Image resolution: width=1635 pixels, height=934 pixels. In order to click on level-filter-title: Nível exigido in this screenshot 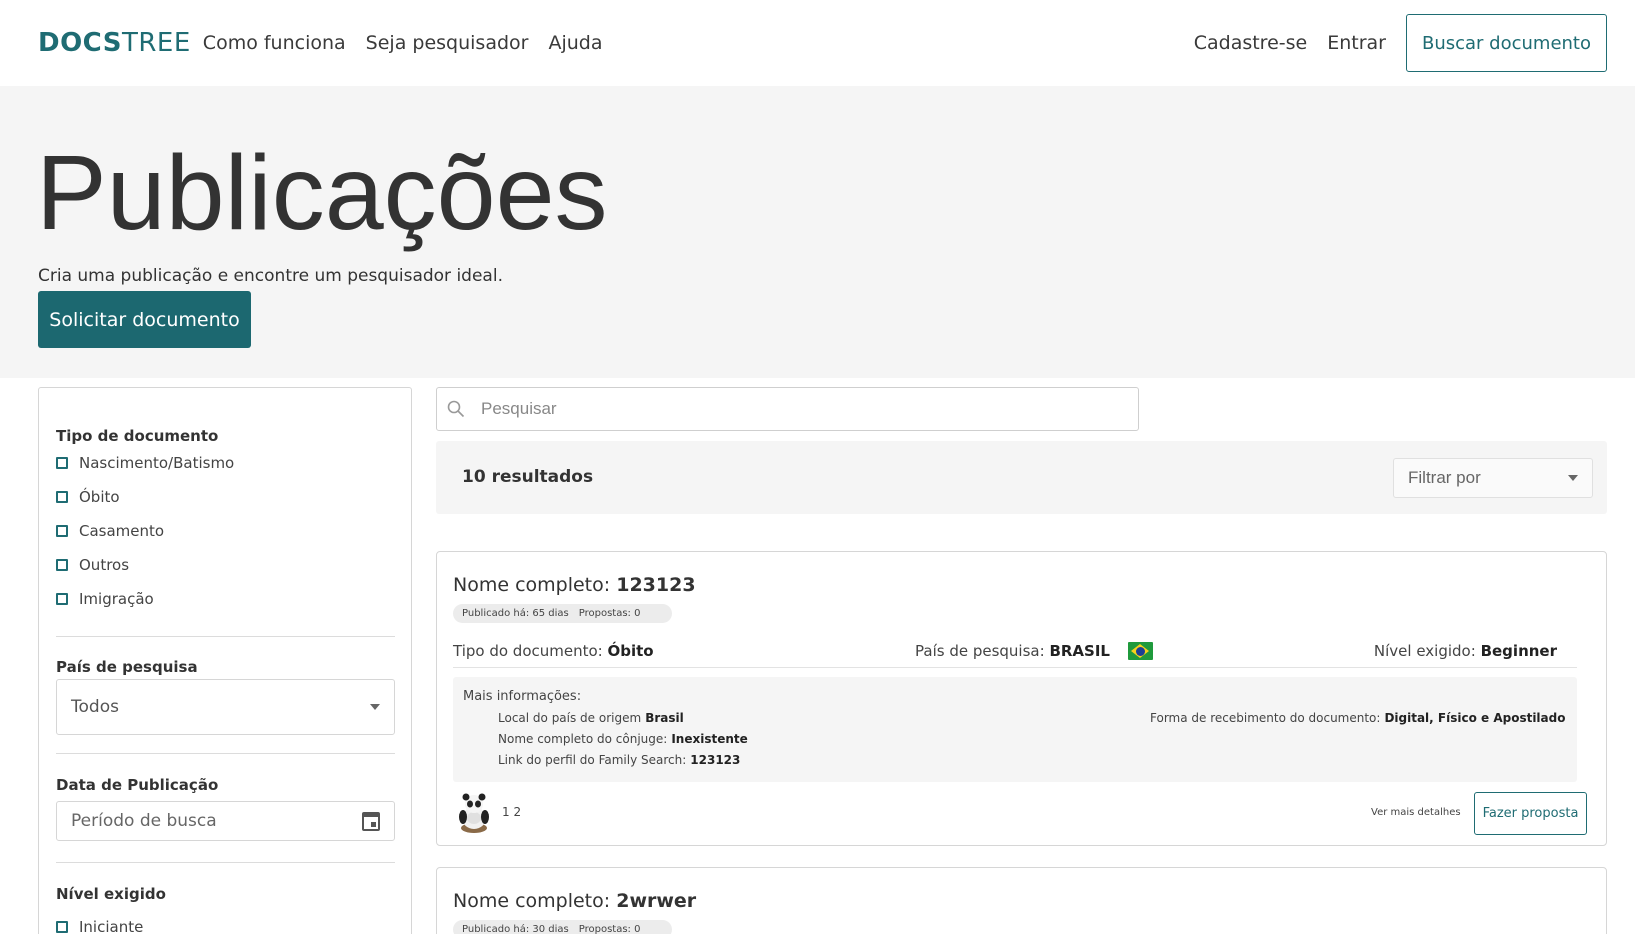, I will do `click(111, 894)`.